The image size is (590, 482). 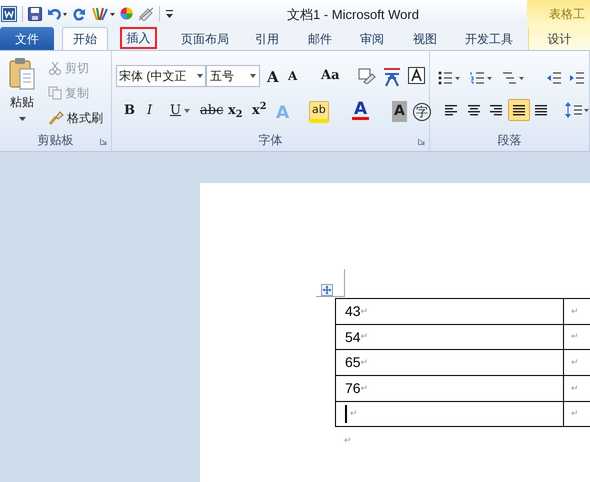 I want to click on character-shading-button: A, so click(x=399, y=111).